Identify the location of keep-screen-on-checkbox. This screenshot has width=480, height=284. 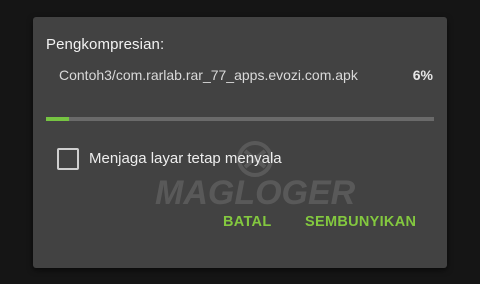
(68, 159).